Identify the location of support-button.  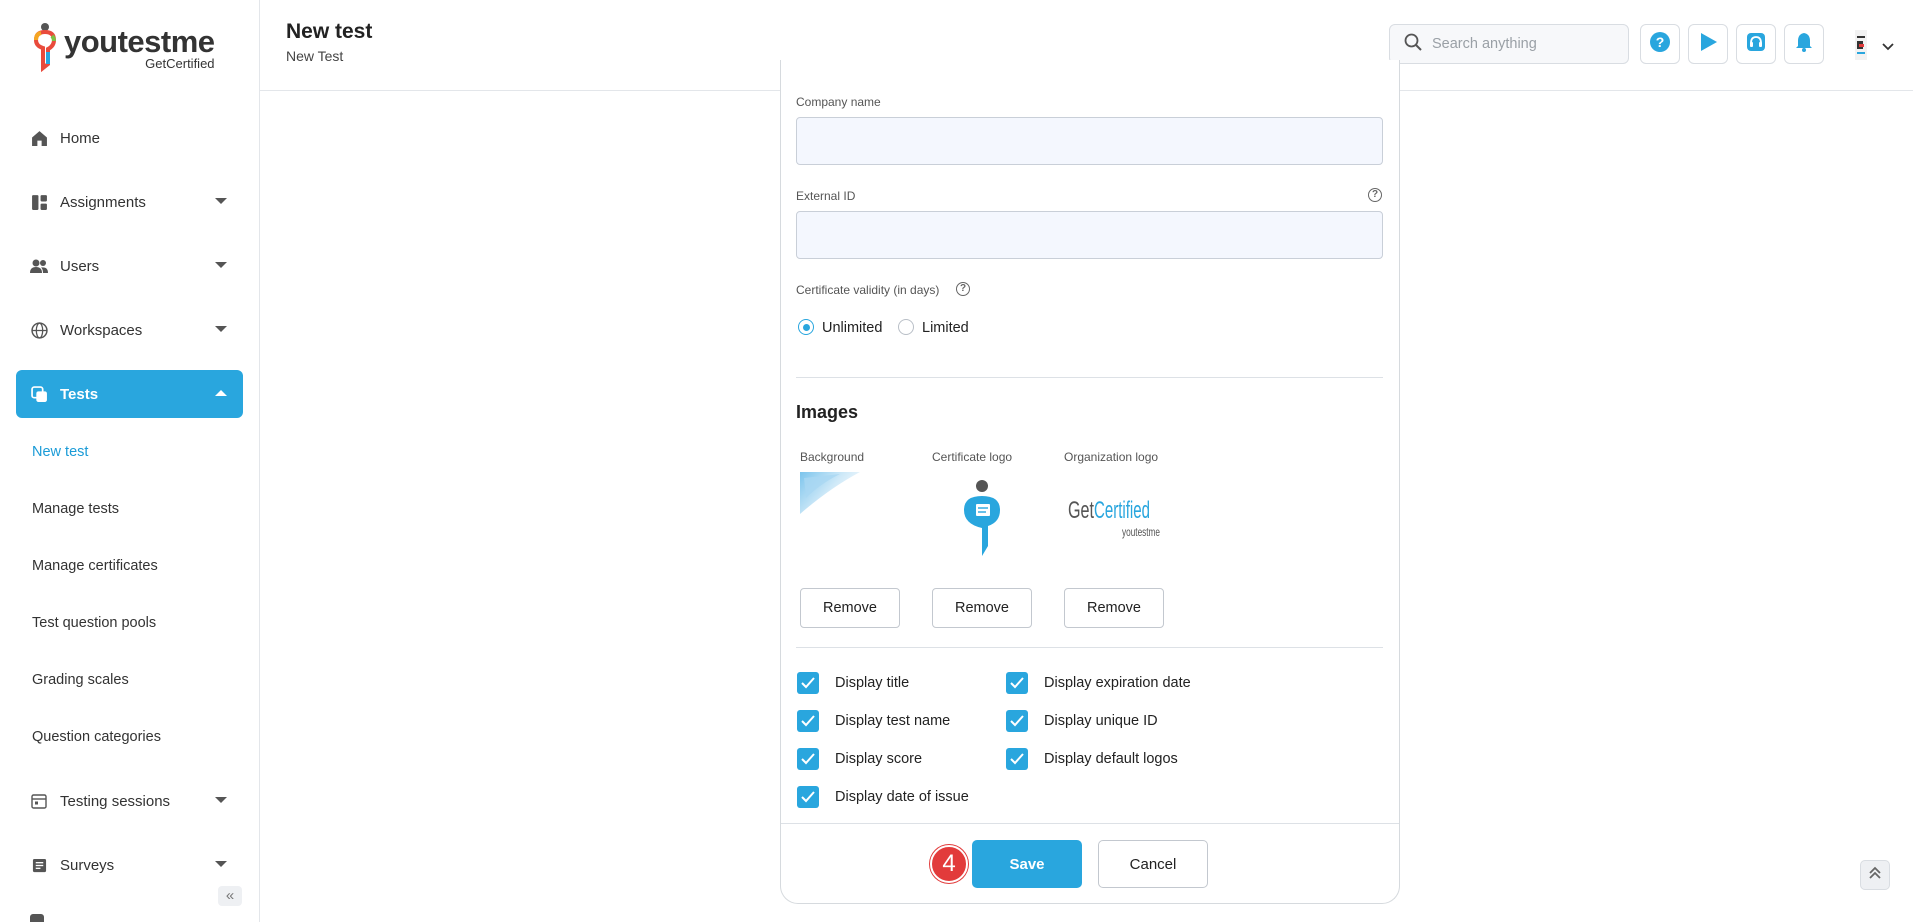
(1756, 44).